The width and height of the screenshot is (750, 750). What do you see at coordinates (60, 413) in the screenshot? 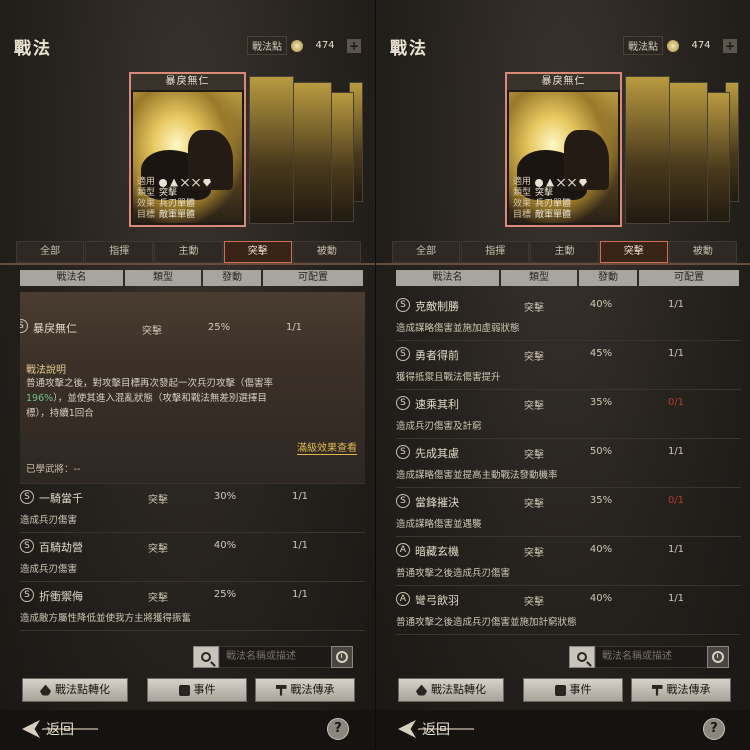
I see `description-part: 標），持續1回合` at bounding box center [60, 413].